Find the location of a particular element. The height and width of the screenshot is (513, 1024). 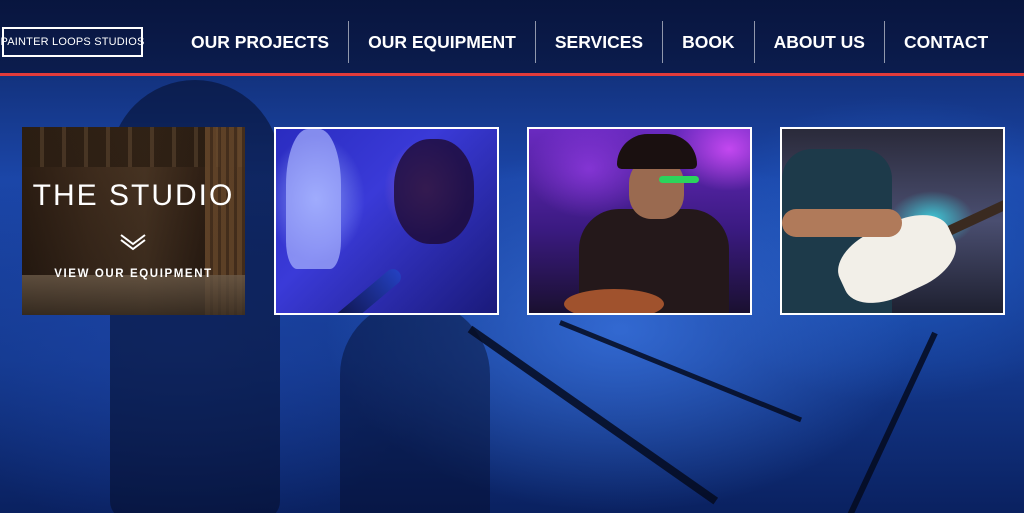

nav-item-about-us: ABOUT US is located at coordinates (819, 42).